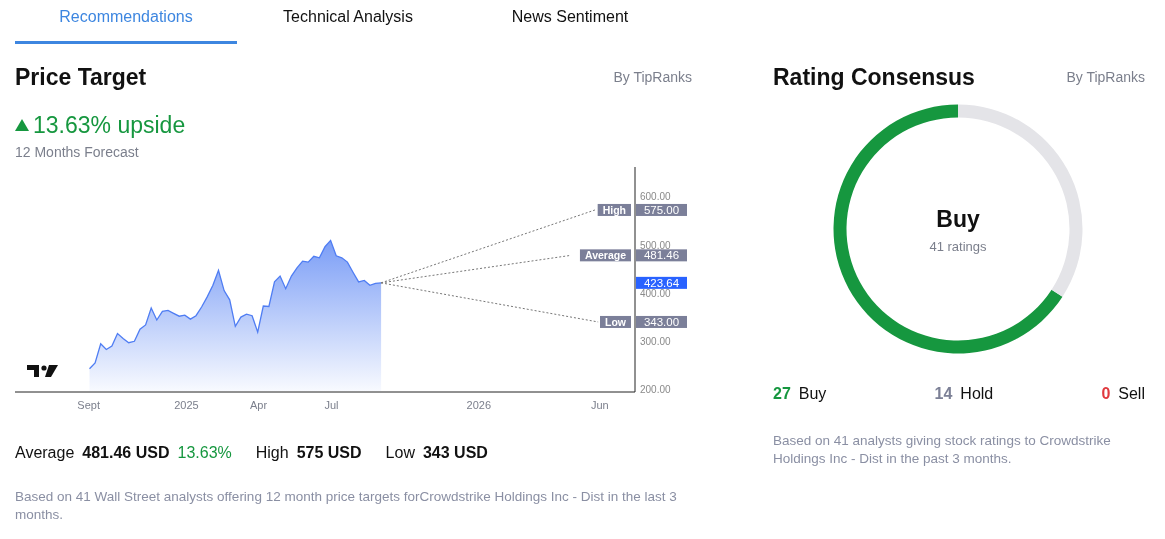 This screenshot has height=539, width=1165. Describe the element at coordinates (661, 255) in the screenshot. I see `price-tag: 481.46` at that location.